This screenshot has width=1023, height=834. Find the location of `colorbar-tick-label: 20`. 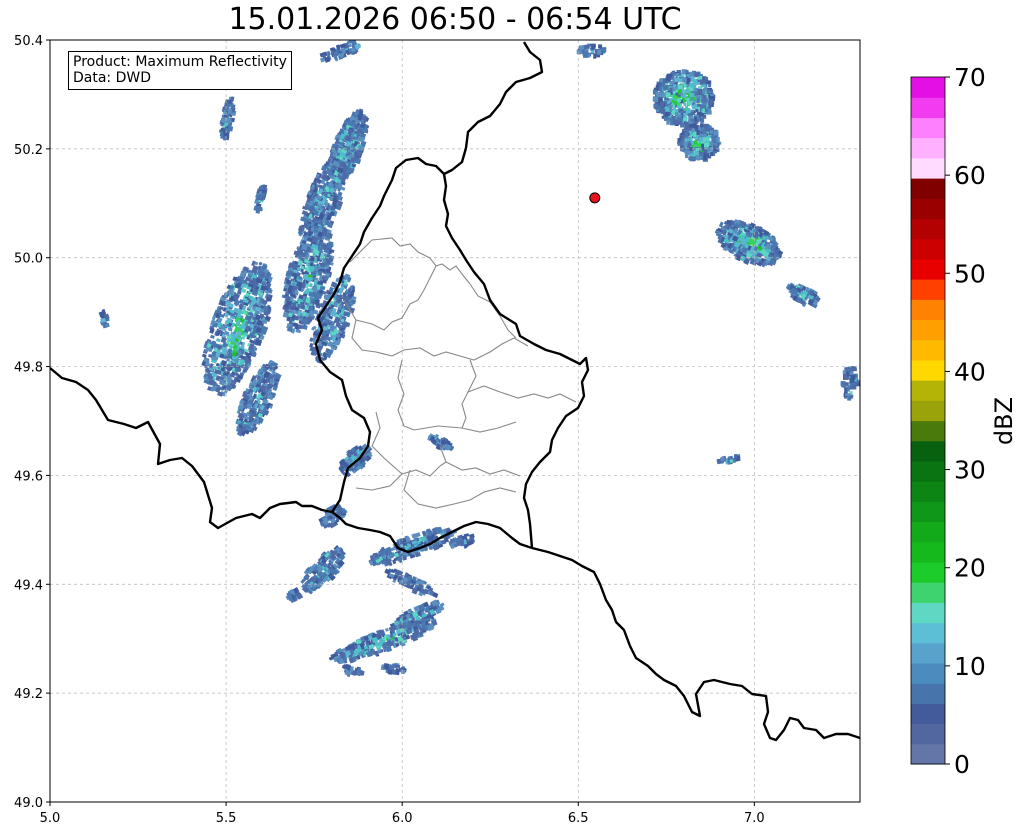

colorbar-tick-label: 20 is located at coordinates (970, 568).